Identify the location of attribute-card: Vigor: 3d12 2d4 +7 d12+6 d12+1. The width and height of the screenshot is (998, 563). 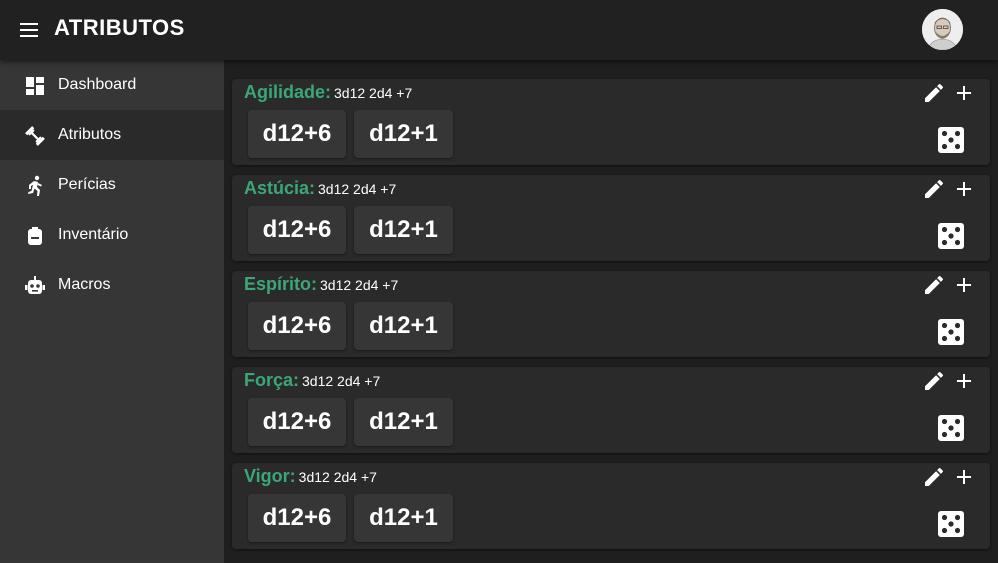
(611, 506).